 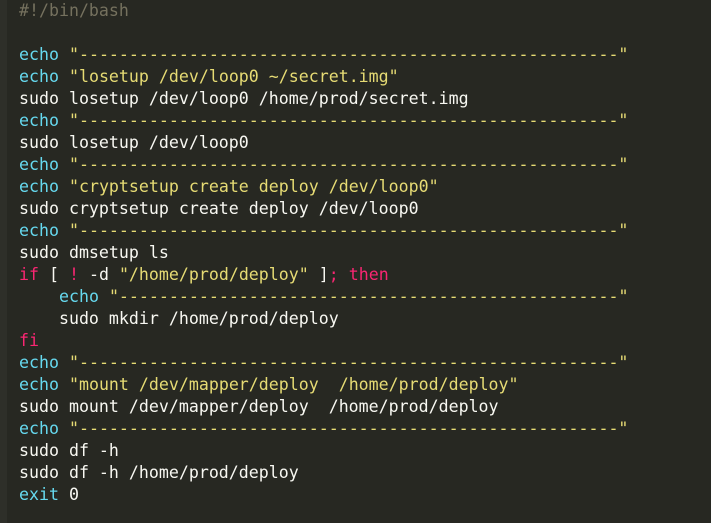 What do you see at coordinates (213, 274) in the screenshot?
I see `code-token-string: "/home/prod/deploy"` at bounding box center [213, 274].